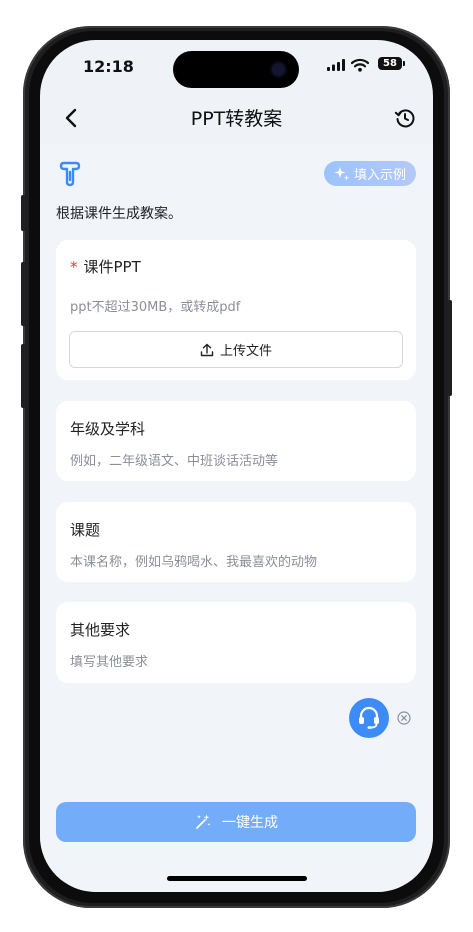 The width and height of the screenshot is (473, 932). Describe the element at coordinates (236, 441) in the screenshot. I see `grade-subject-card: 年级及学科 例如，二年级语文、中班谈话活动等` at that location.